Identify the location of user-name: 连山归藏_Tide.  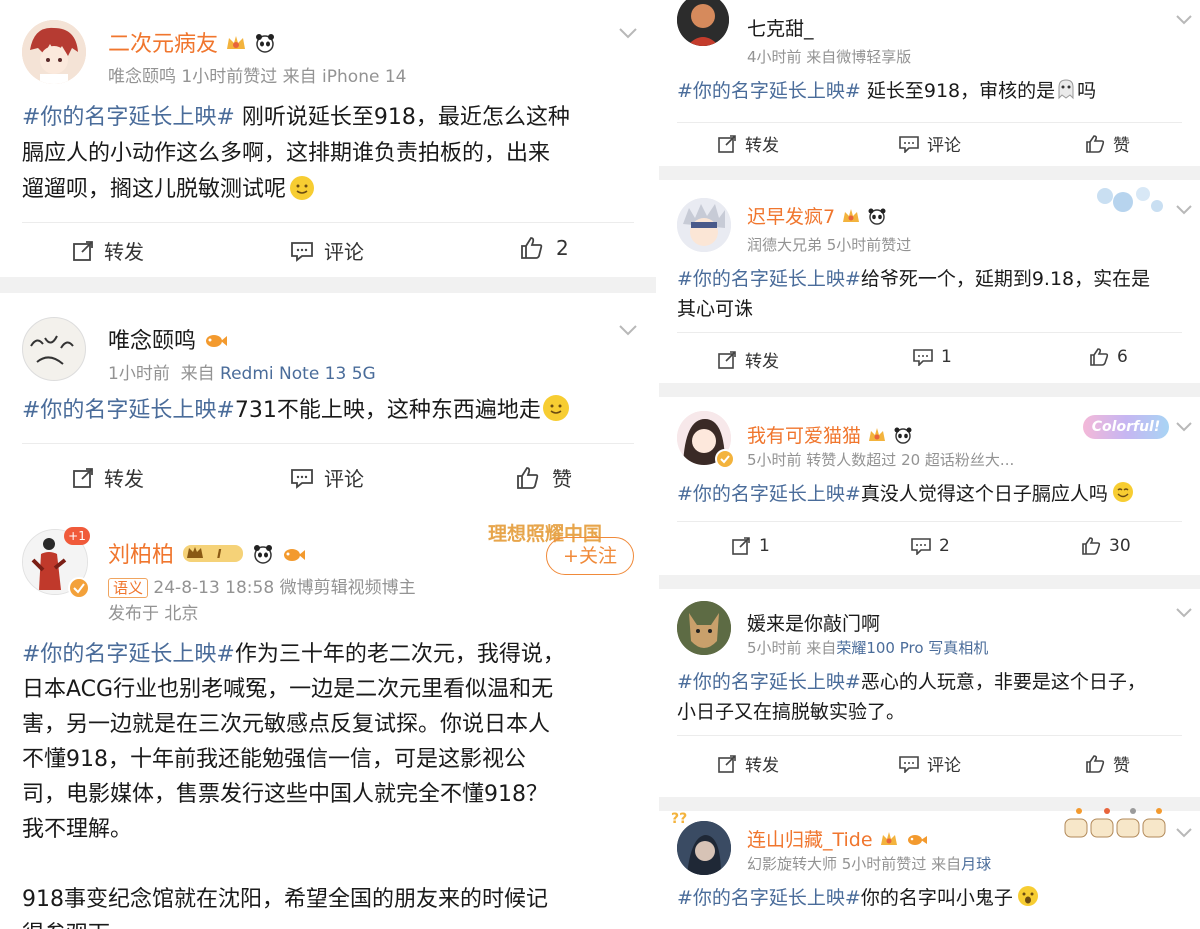
(837, 839).